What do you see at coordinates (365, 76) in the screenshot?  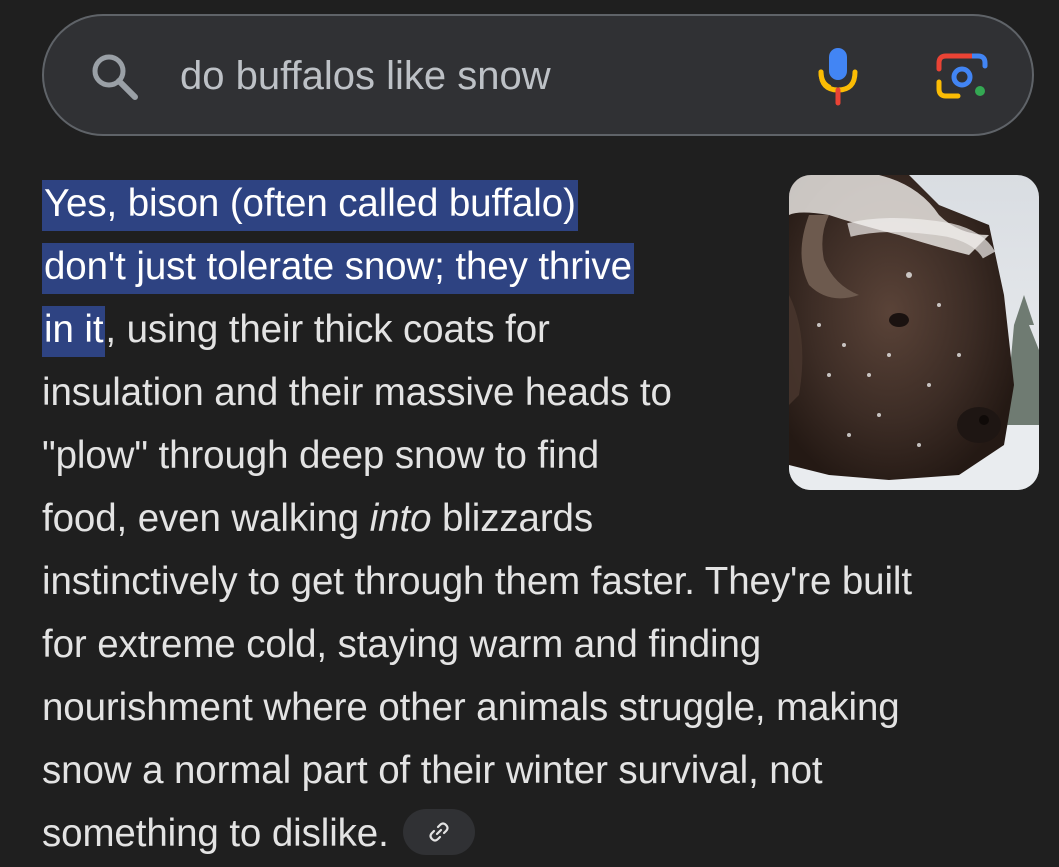 I see `search-input: do buffalos like snow` at bounding box center [365, 76].